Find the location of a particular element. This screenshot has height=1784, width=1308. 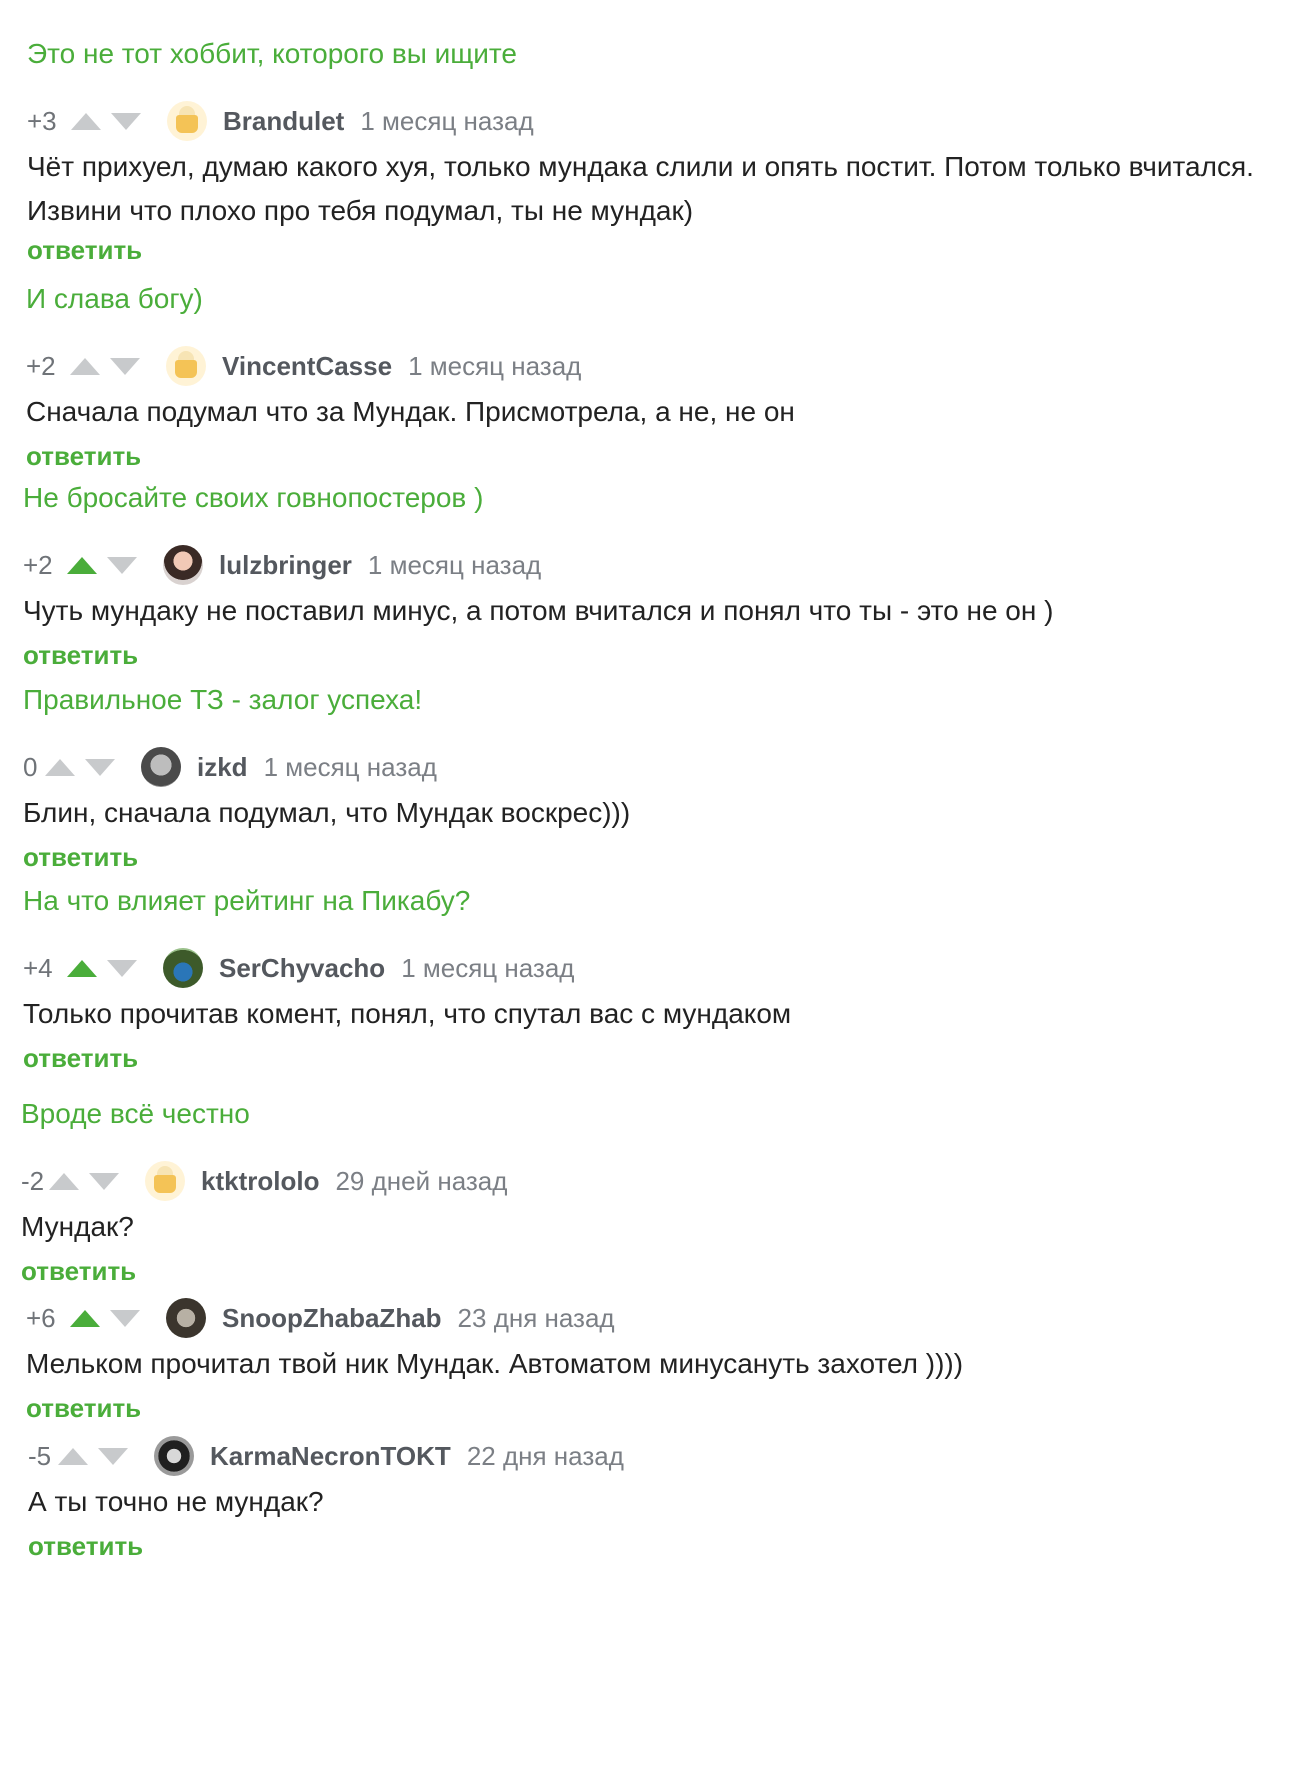

rating-value: +6 is located at coordinates (41, 1317).